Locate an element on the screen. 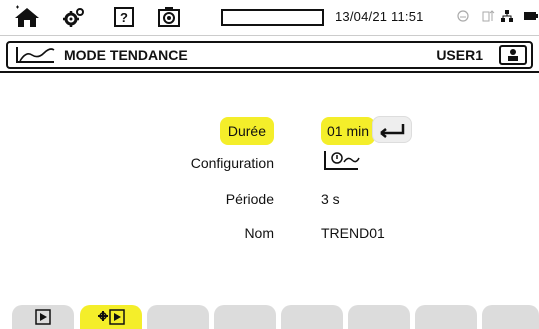 The height and width of the screenshot is (329, 539). status-bar: ? 13/04/21 11:51 is located at coordinates (269, 18).